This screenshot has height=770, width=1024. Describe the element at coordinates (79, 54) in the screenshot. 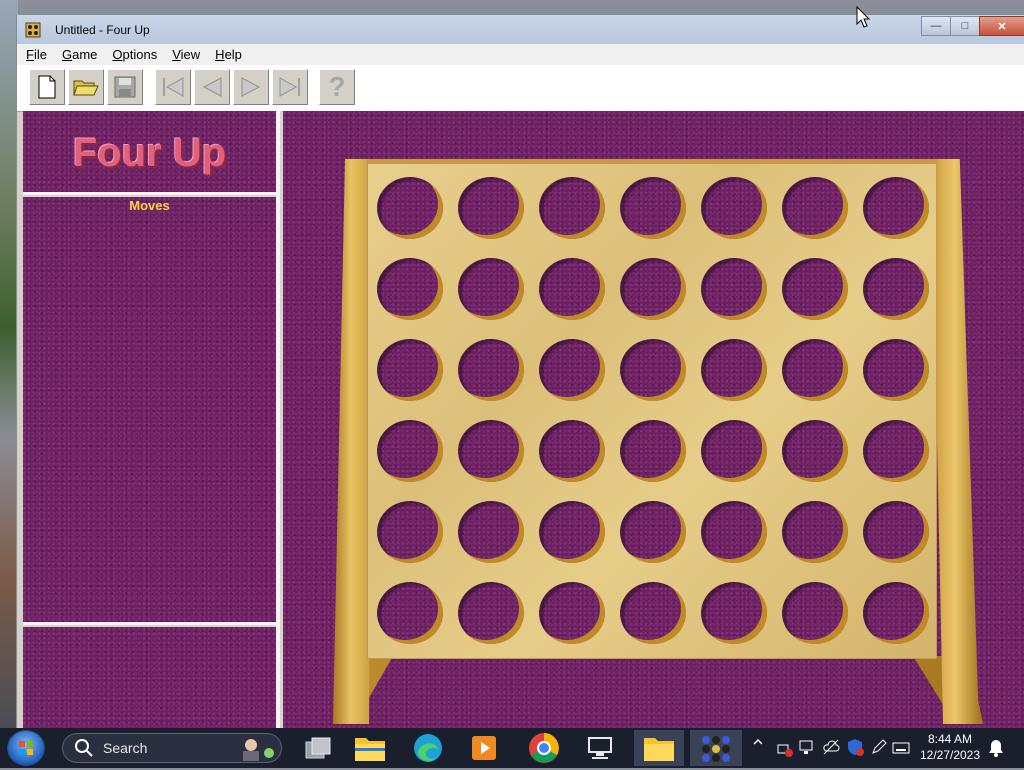

I see `menu-game: Game` at that location.